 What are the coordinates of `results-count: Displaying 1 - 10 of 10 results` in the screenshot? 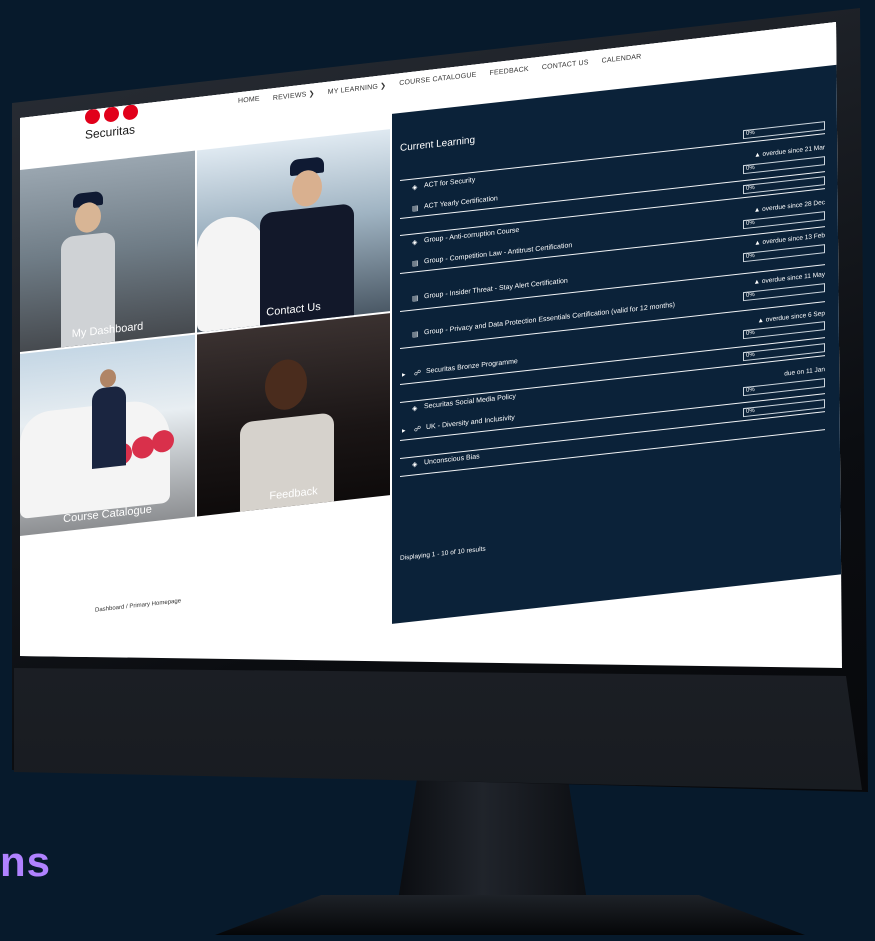 It's located at (443, 554).